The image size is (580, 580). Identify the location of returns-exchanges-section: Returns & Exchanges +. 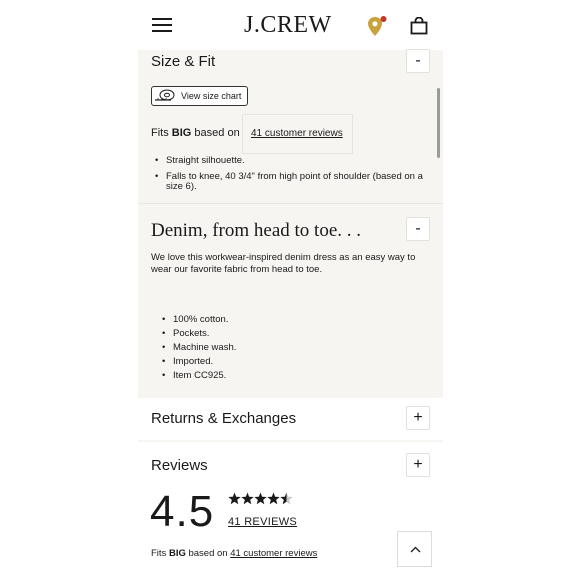
(290, 419).